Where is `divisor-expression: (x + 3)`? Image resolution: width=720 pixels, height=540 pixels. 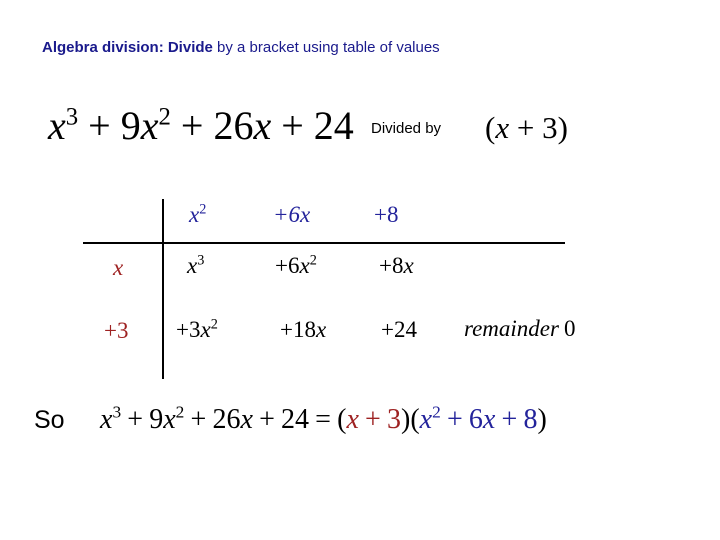 divisor-expression: (x + 3) is located at coordinates (526, 128).